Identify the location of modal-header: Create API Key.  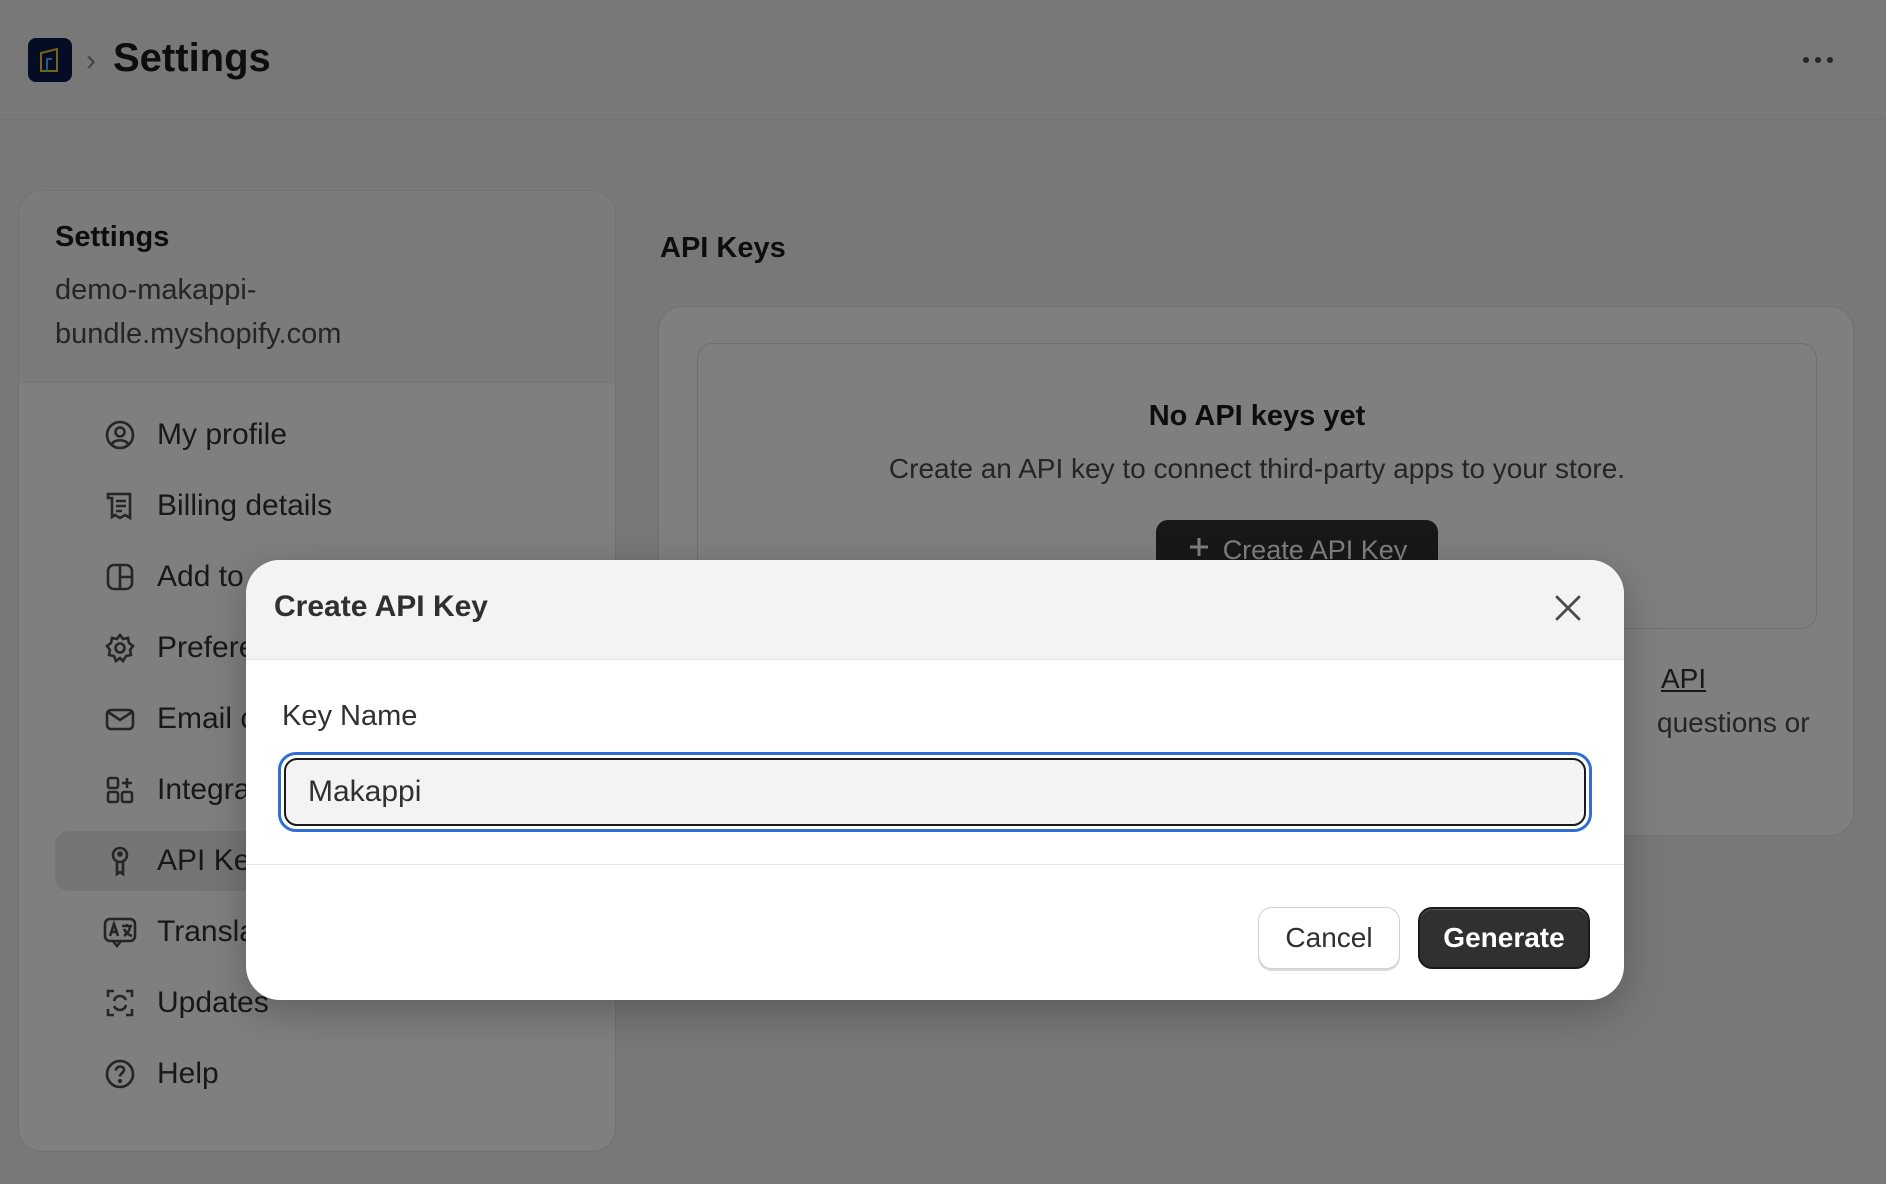
(935, 610).